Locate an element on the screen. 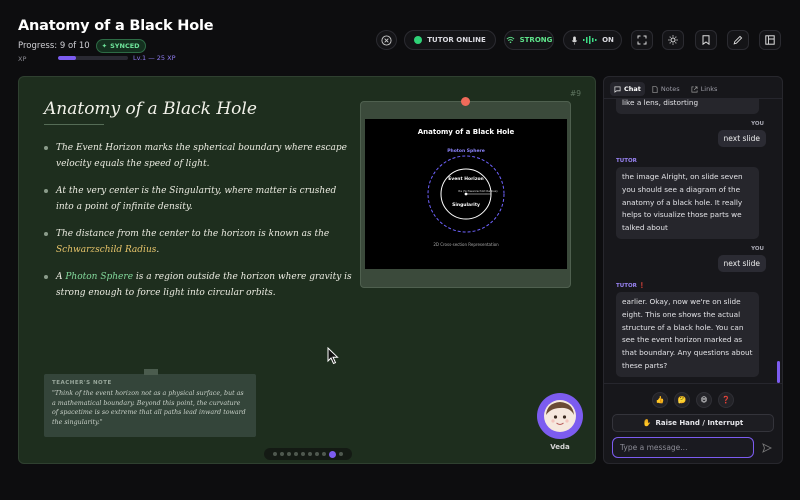 The width and height of the screenshot is (800, 500). diagram-caption: 2D Cross-section Representation is located at coordinates (466, 244).